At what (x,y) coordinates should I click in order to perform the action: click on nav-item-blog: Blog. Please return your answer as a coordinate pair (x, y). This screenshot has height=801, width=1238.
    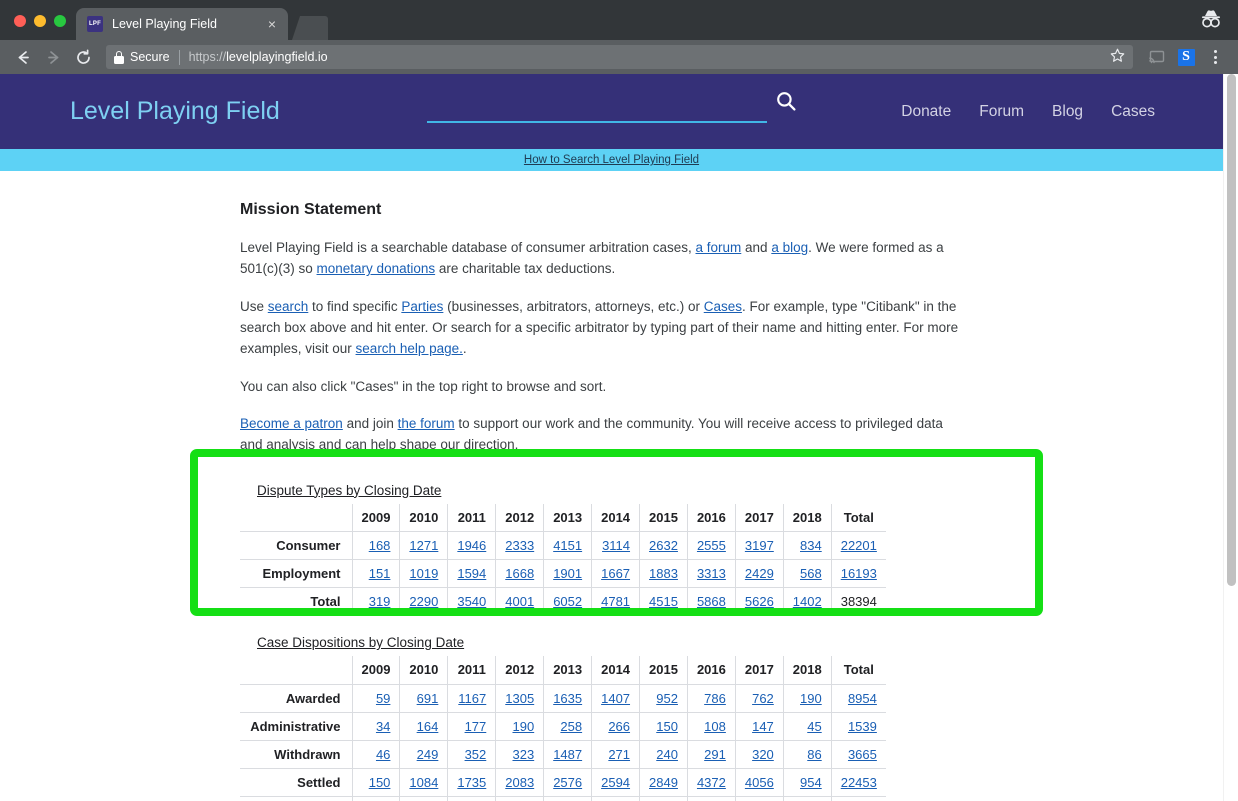
    Looking at the image, I should click on (1067, 112).